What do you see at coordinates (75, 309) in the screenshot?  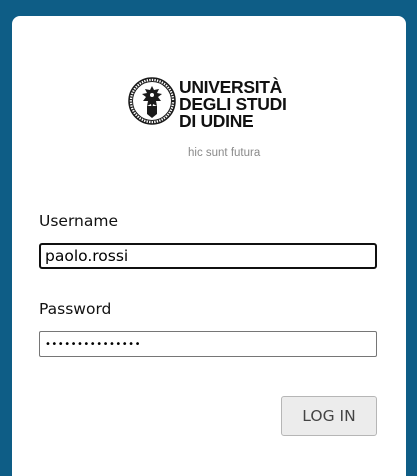 I see `password-label: Password` at bounding box center [75, 309].